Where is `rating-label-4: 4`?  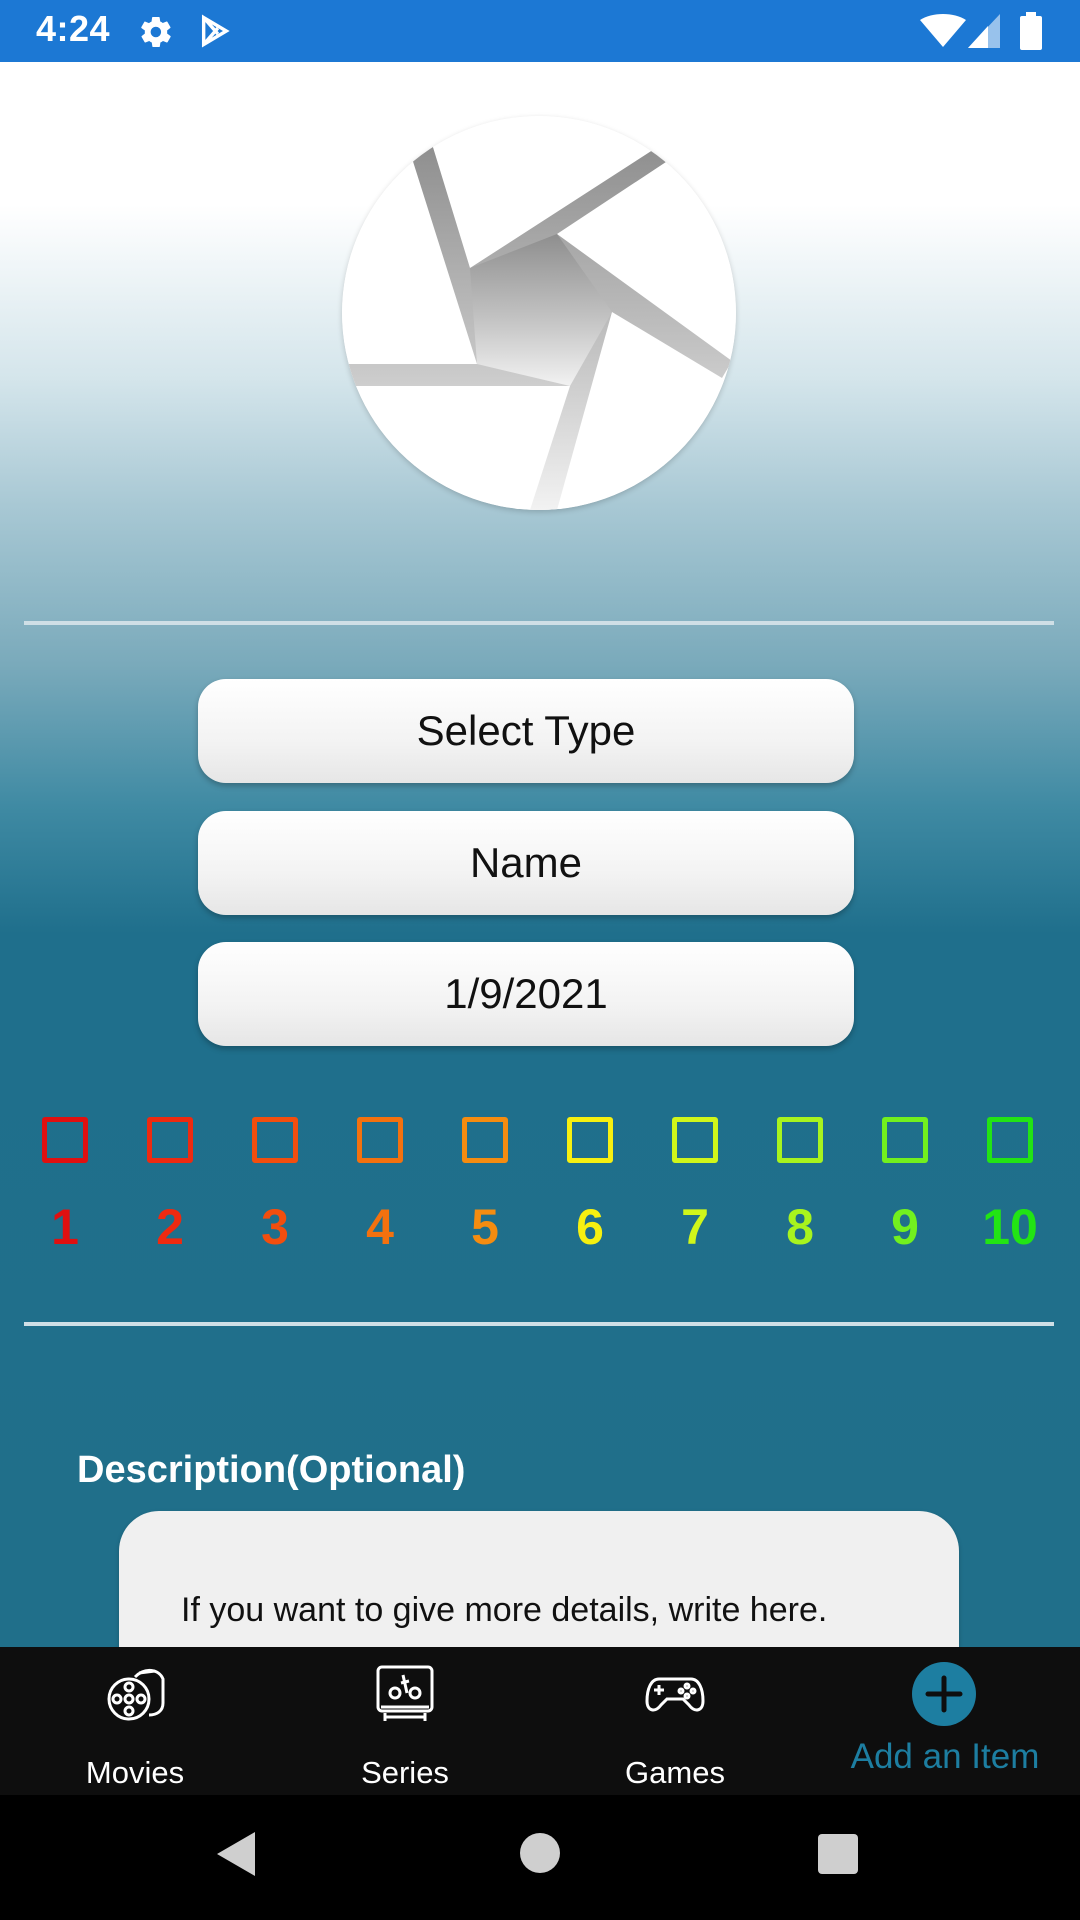
rating-label-4: 4 is located at coordinates (380, 1227).